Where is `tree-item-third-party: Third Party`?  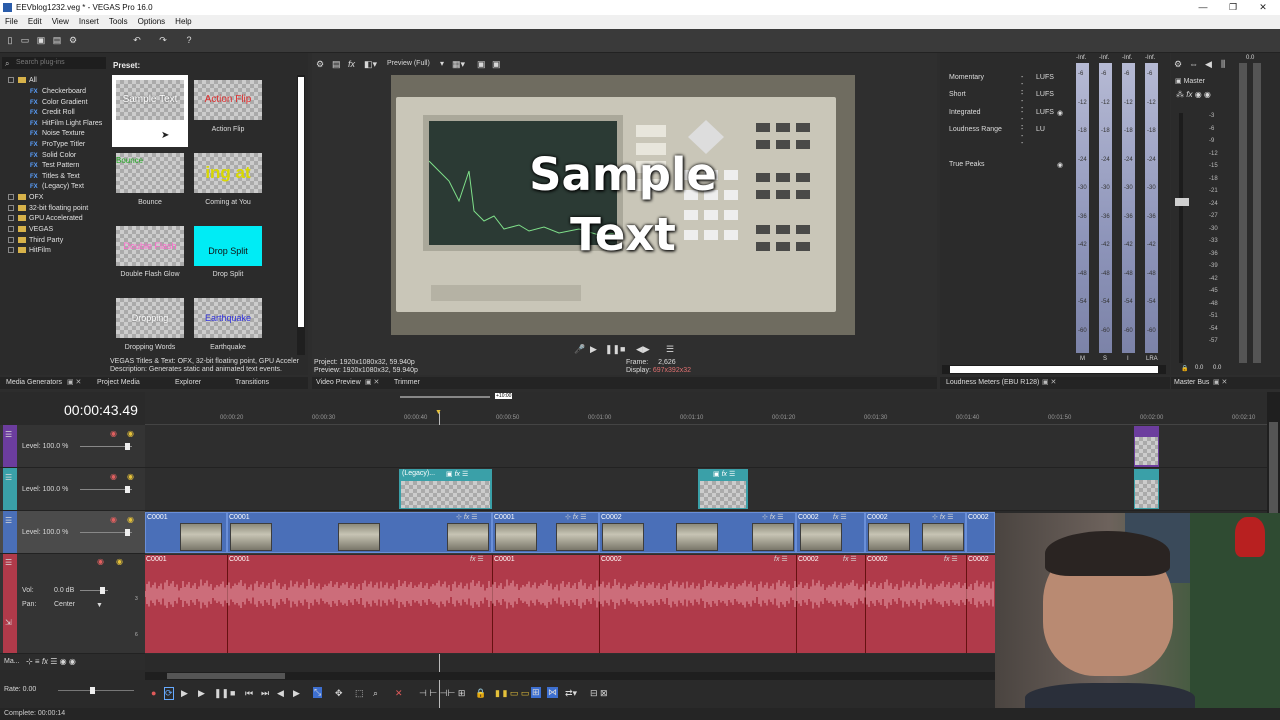 tree-item-third-party: Third Party is located at coordinates (35, 241).